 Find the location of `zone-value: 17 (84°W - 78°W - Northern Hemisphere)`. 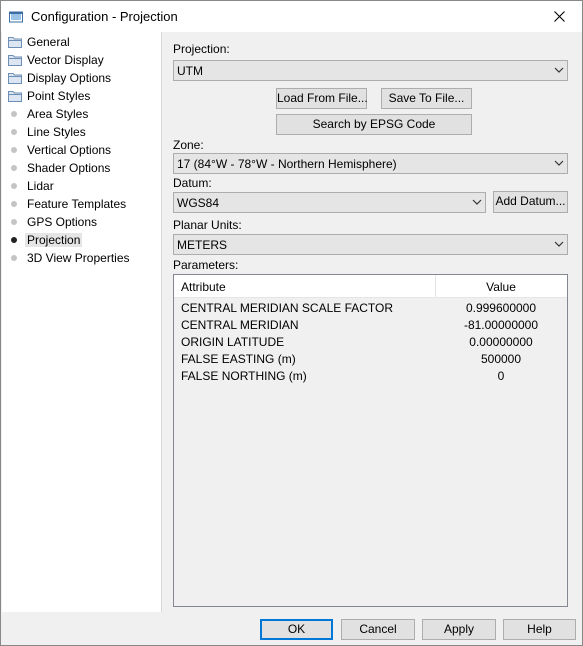

zone-value: 17 (84°W - 78°W - Northern Hemisphere) is located at coordinates (287, 164).